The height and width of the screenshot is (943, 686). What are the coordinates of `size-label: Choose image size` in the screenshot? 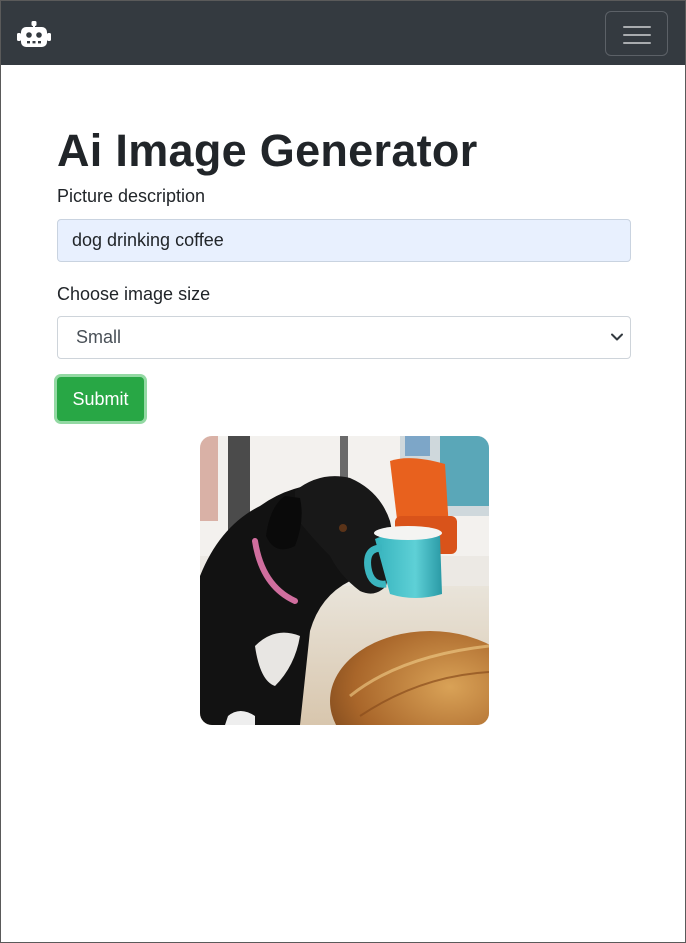 It's located at (134, 294).